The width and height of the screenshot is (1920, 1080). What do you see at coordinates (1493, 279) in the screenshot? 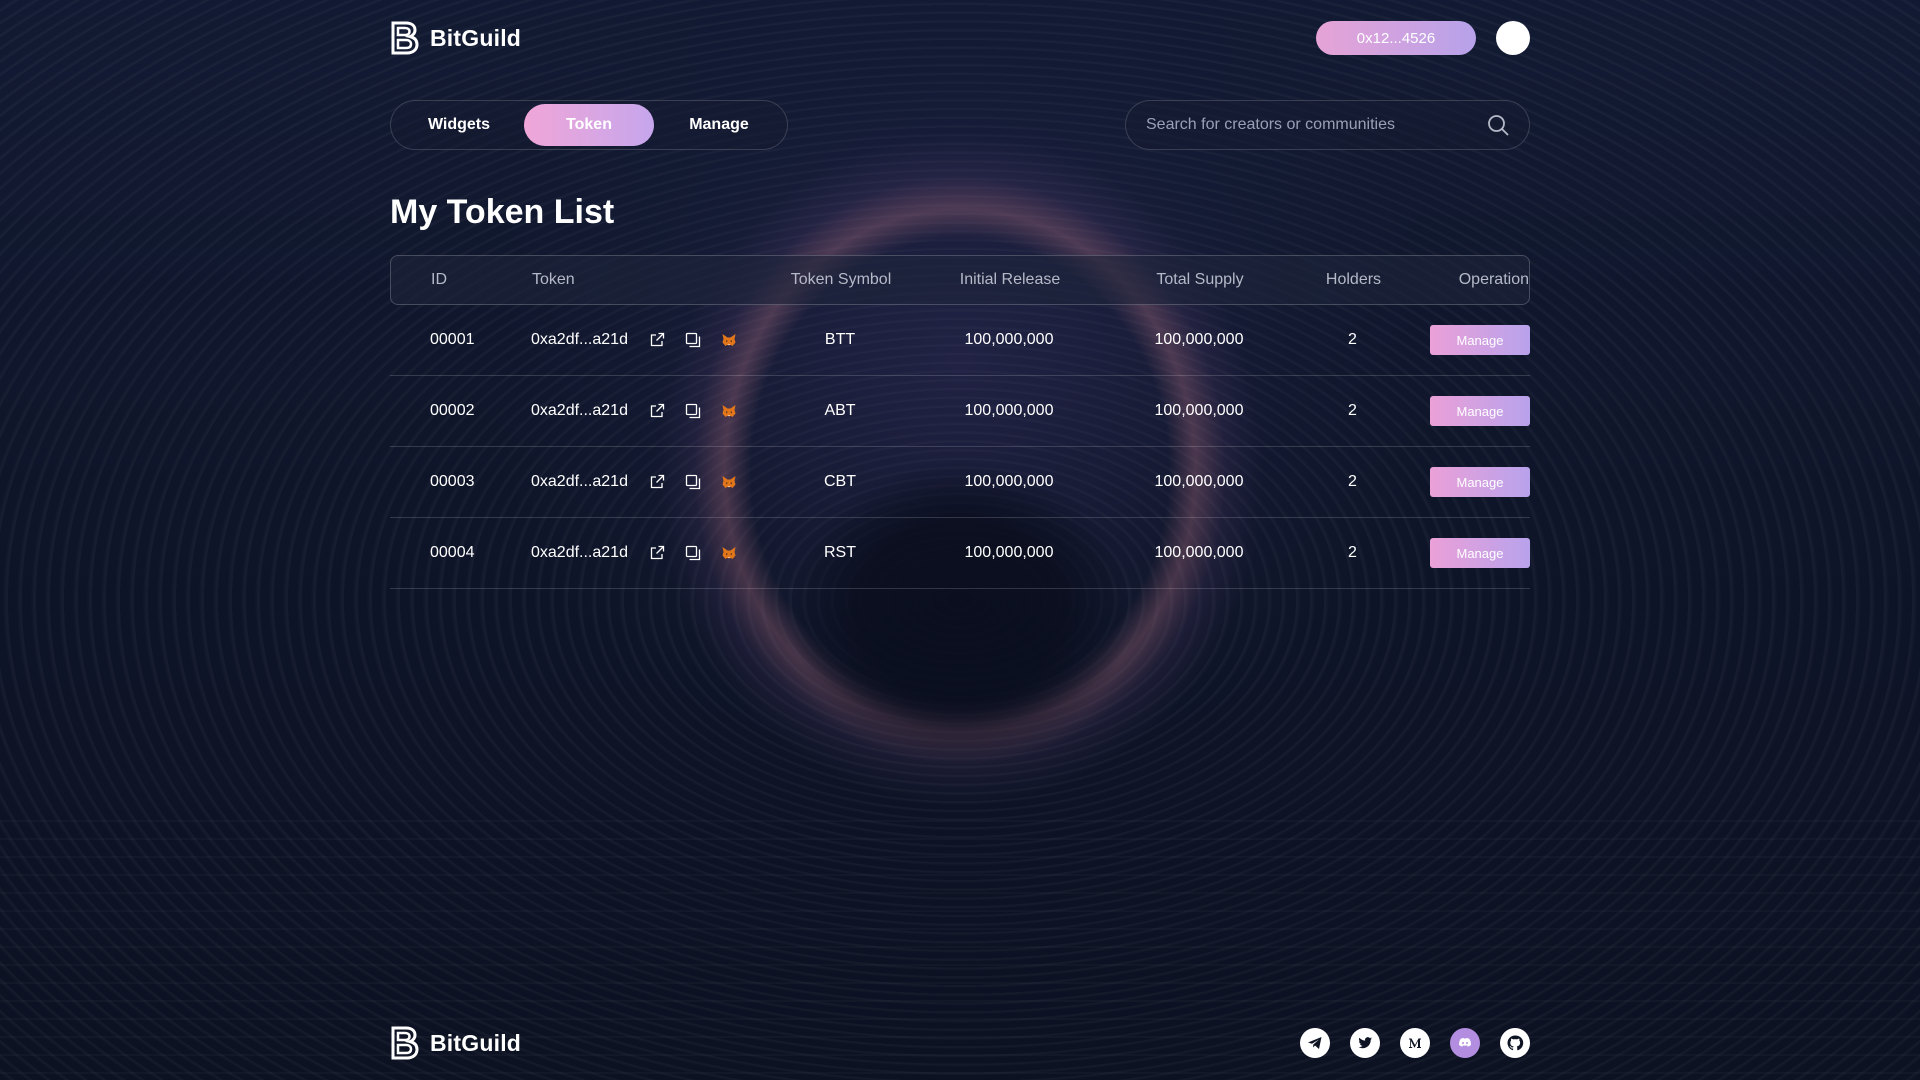
I see `column-header-operation: Operation` at bounding box center [1493, 279].